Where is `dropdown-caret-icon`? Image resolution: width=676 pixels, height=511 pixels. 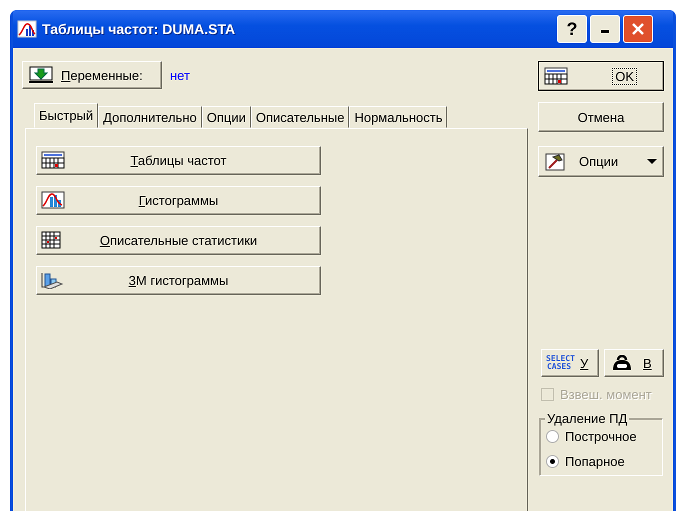 dropdown-caret-icon is located at coordinates (652, 161).